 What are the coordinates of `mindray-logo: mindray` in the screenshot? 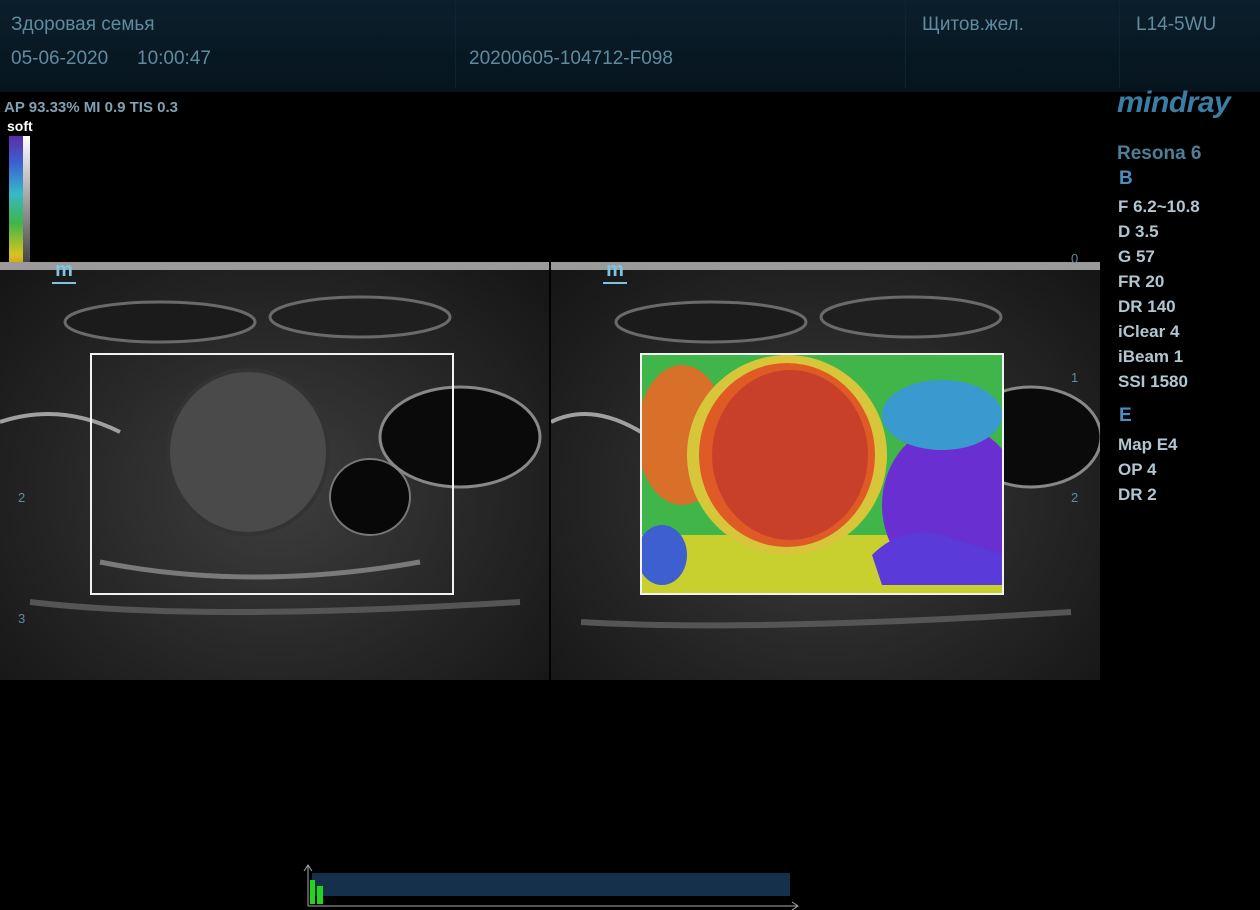 It's located at (1174, 102).